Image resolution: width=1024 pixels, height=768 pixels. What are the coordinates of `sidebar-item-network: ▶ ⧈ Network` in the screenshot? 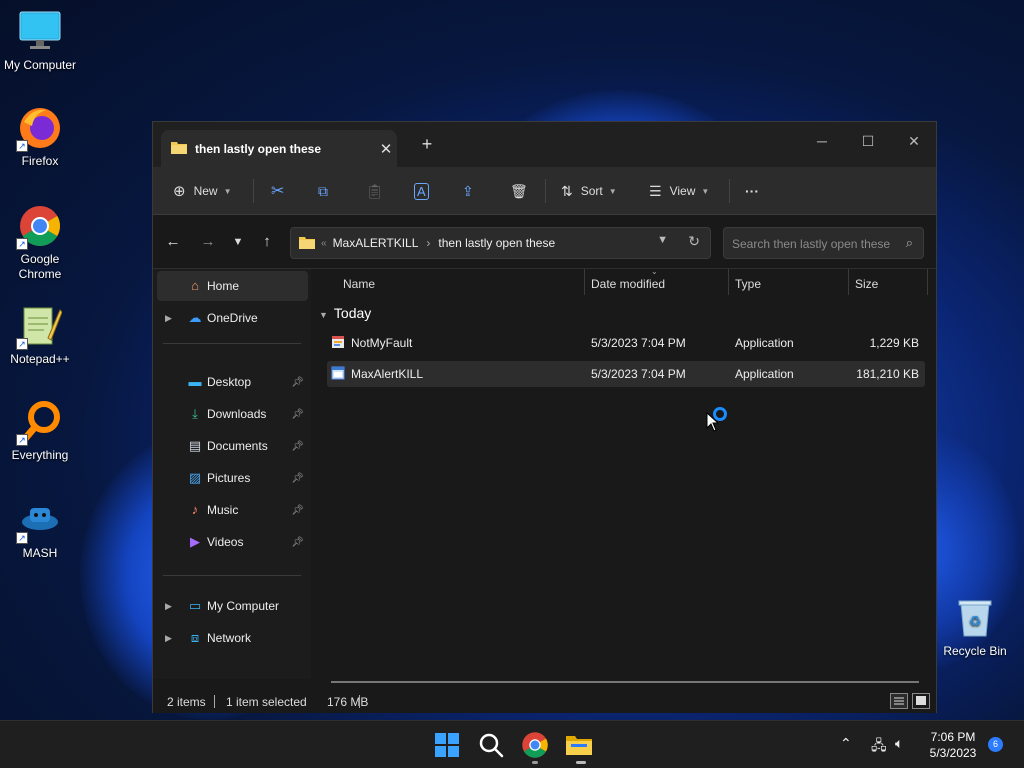 It's located at (232, 638).